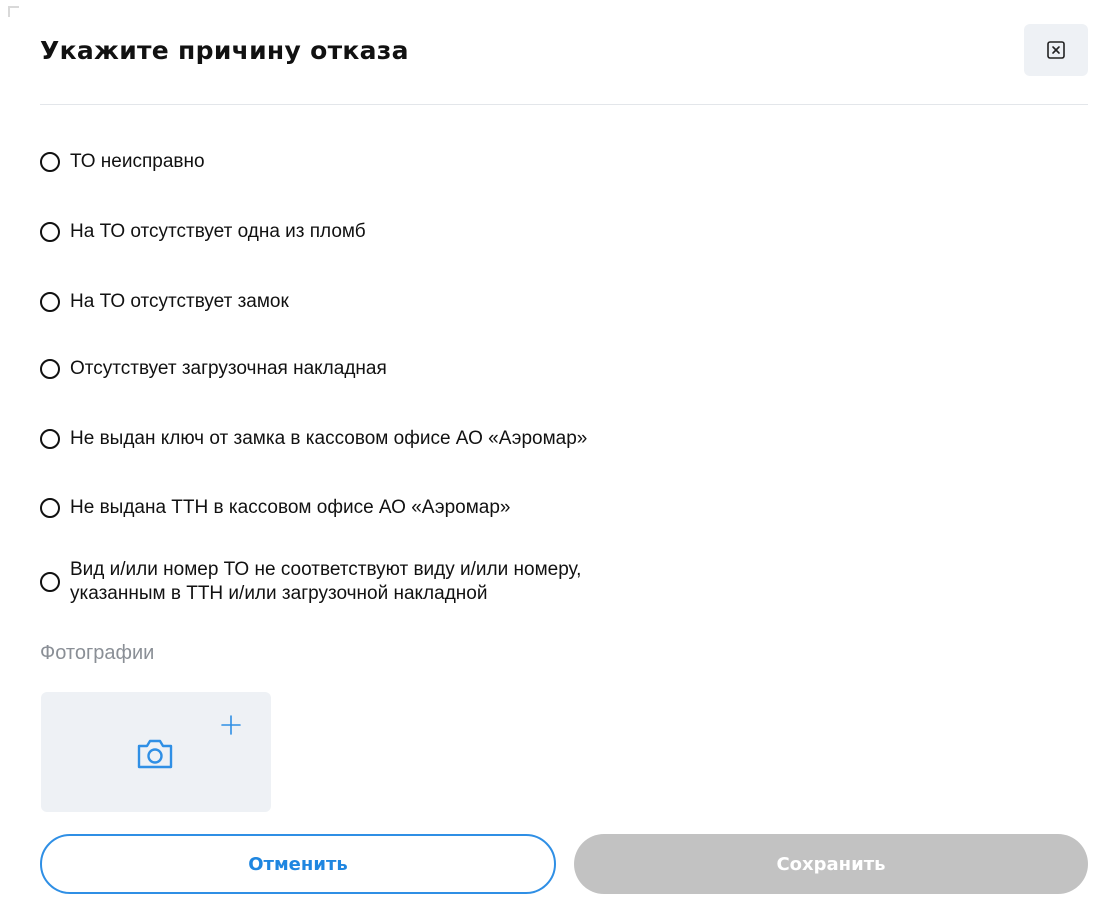 The height and width of the screenshot is (910, 1110). I want to click on camera-icon, so click(155, 754).